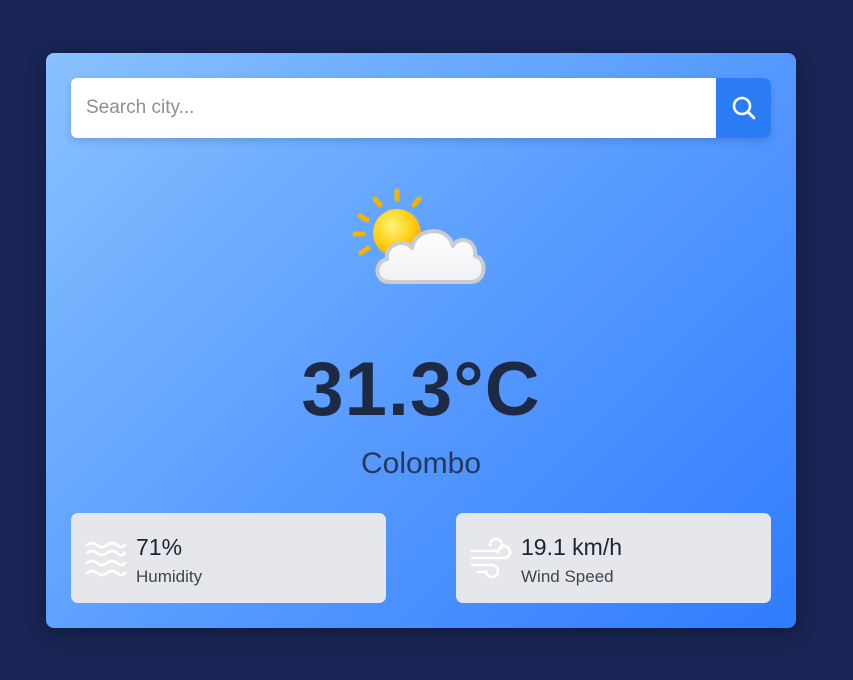 Image resolution: width=853 pixels, height=680 pixels. Describe the element at coordinates (419, 236) in the screenshot. I see `partly-cloudy-icon` at that location.